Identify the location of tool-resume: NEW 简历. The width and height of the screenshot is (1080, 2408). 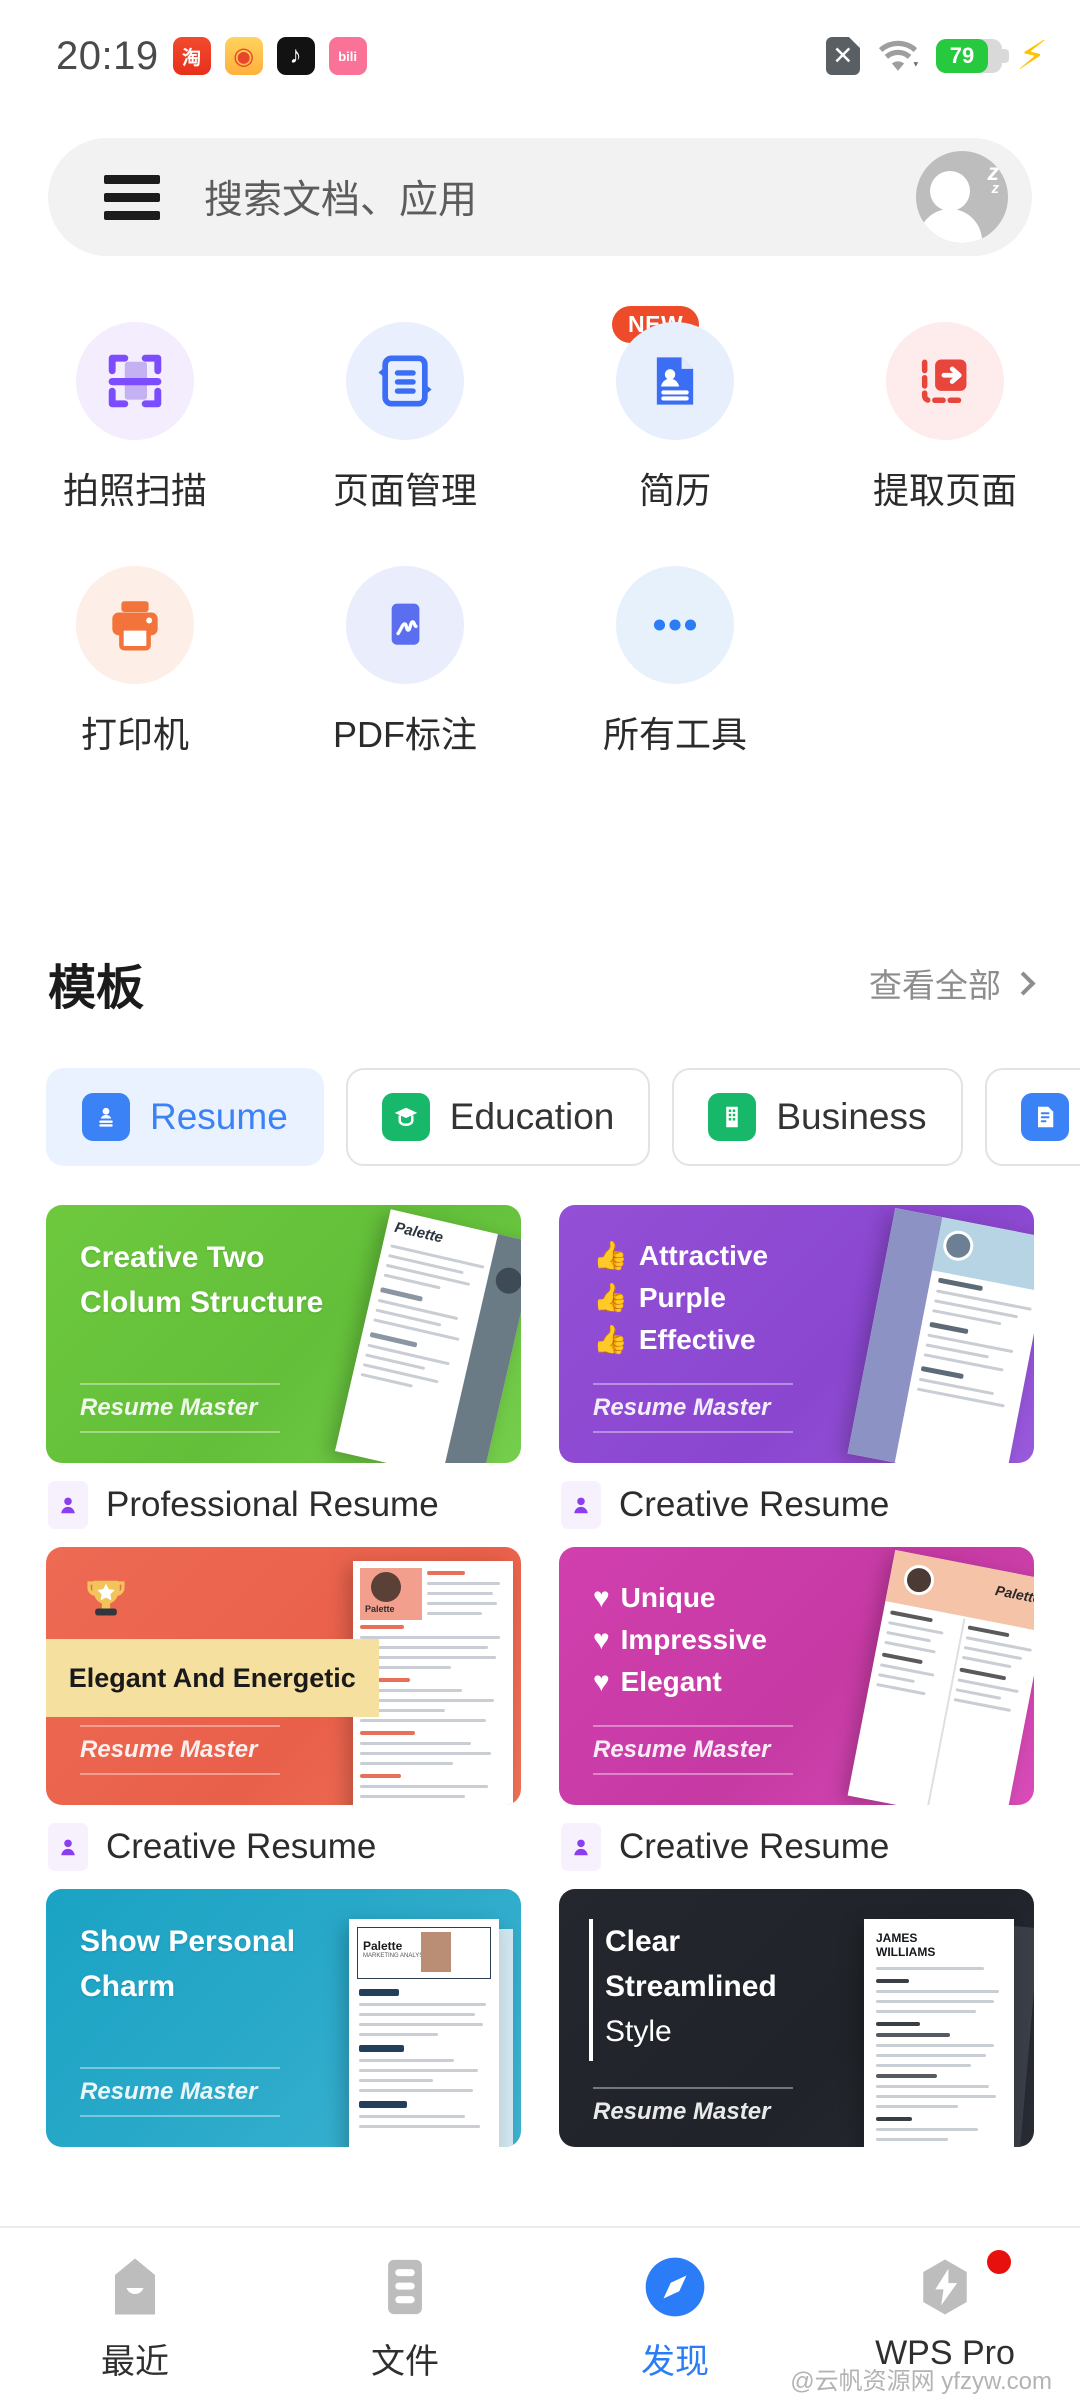
(675, 410).